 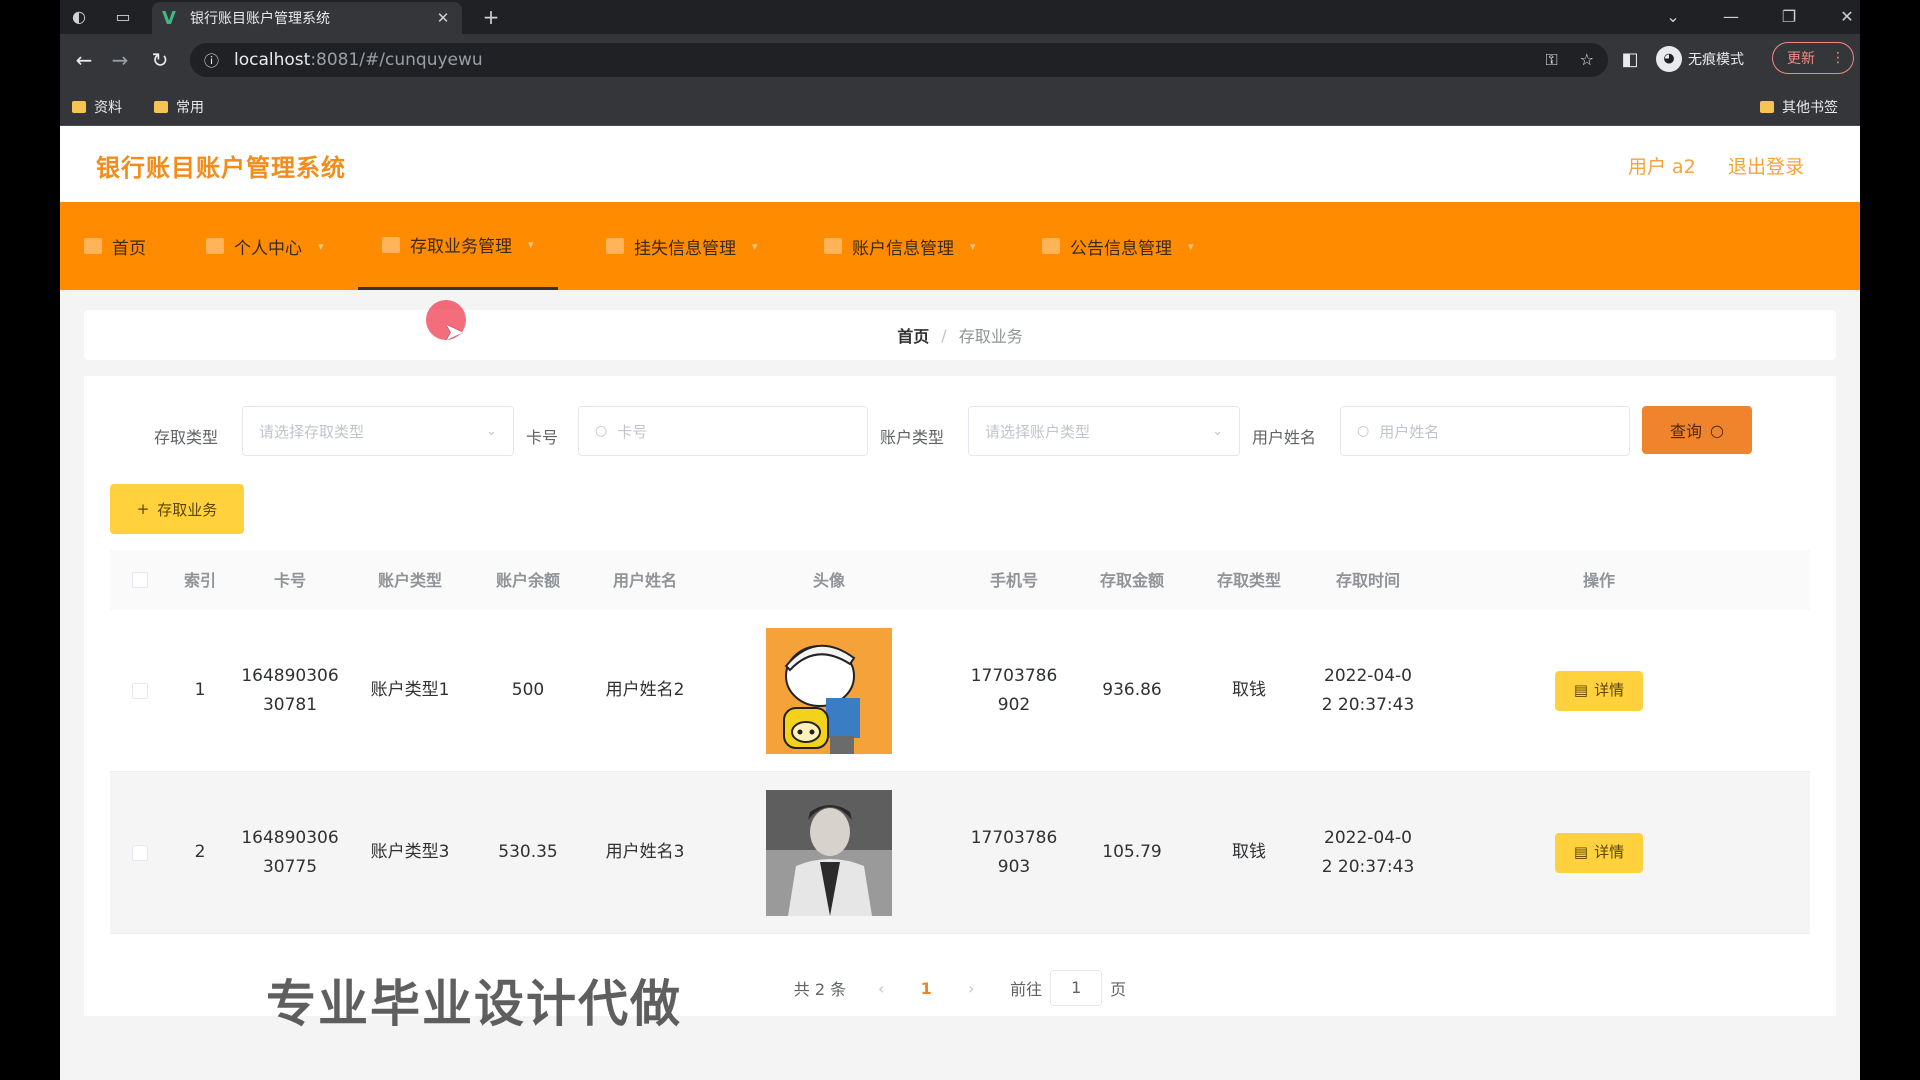 I want to click on site-info-icon: ⓘ, so click(x=215, y=60).